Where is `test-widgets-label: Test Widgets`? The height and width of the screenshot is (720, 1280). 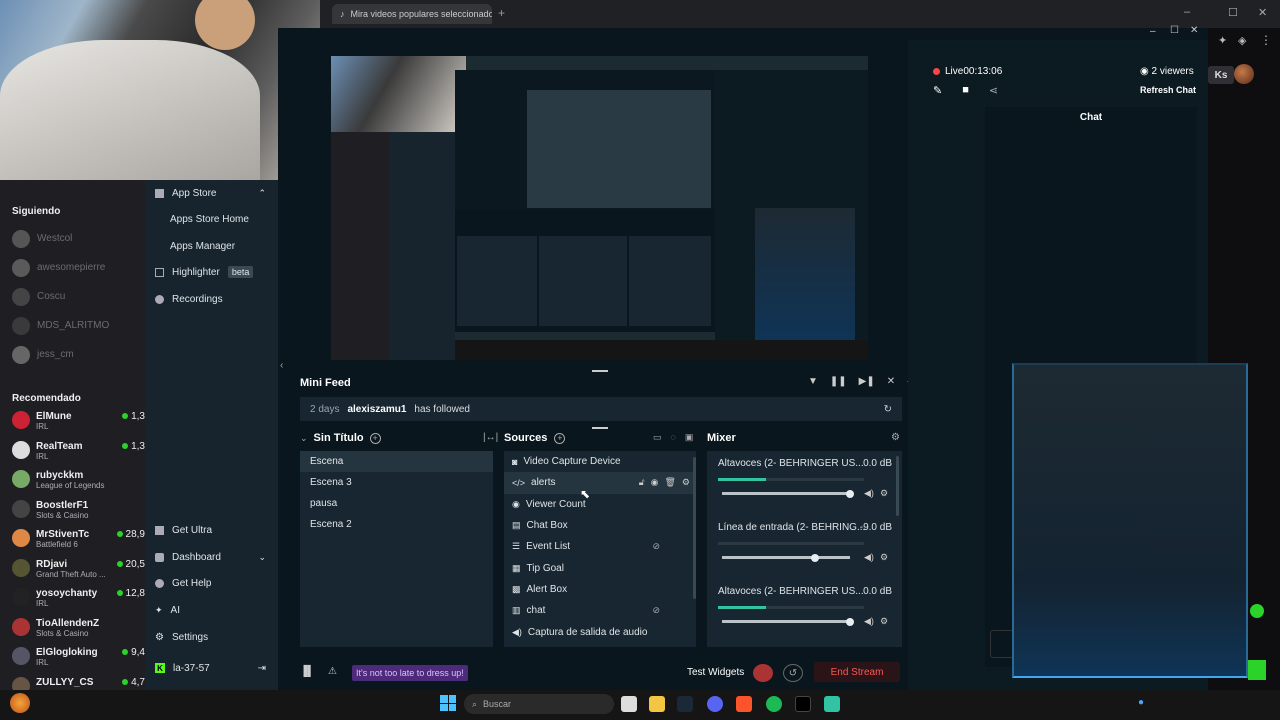
test-widgets-label: Test Widgets is located at coordinates (715, 672).